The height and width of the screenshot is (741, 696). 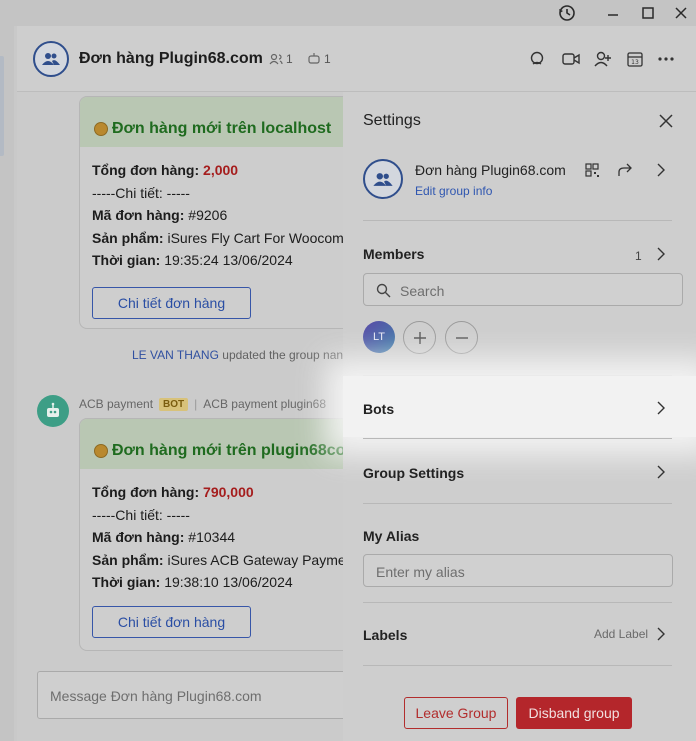 I want to click on remove-member-button, so click(x=461, y=337).